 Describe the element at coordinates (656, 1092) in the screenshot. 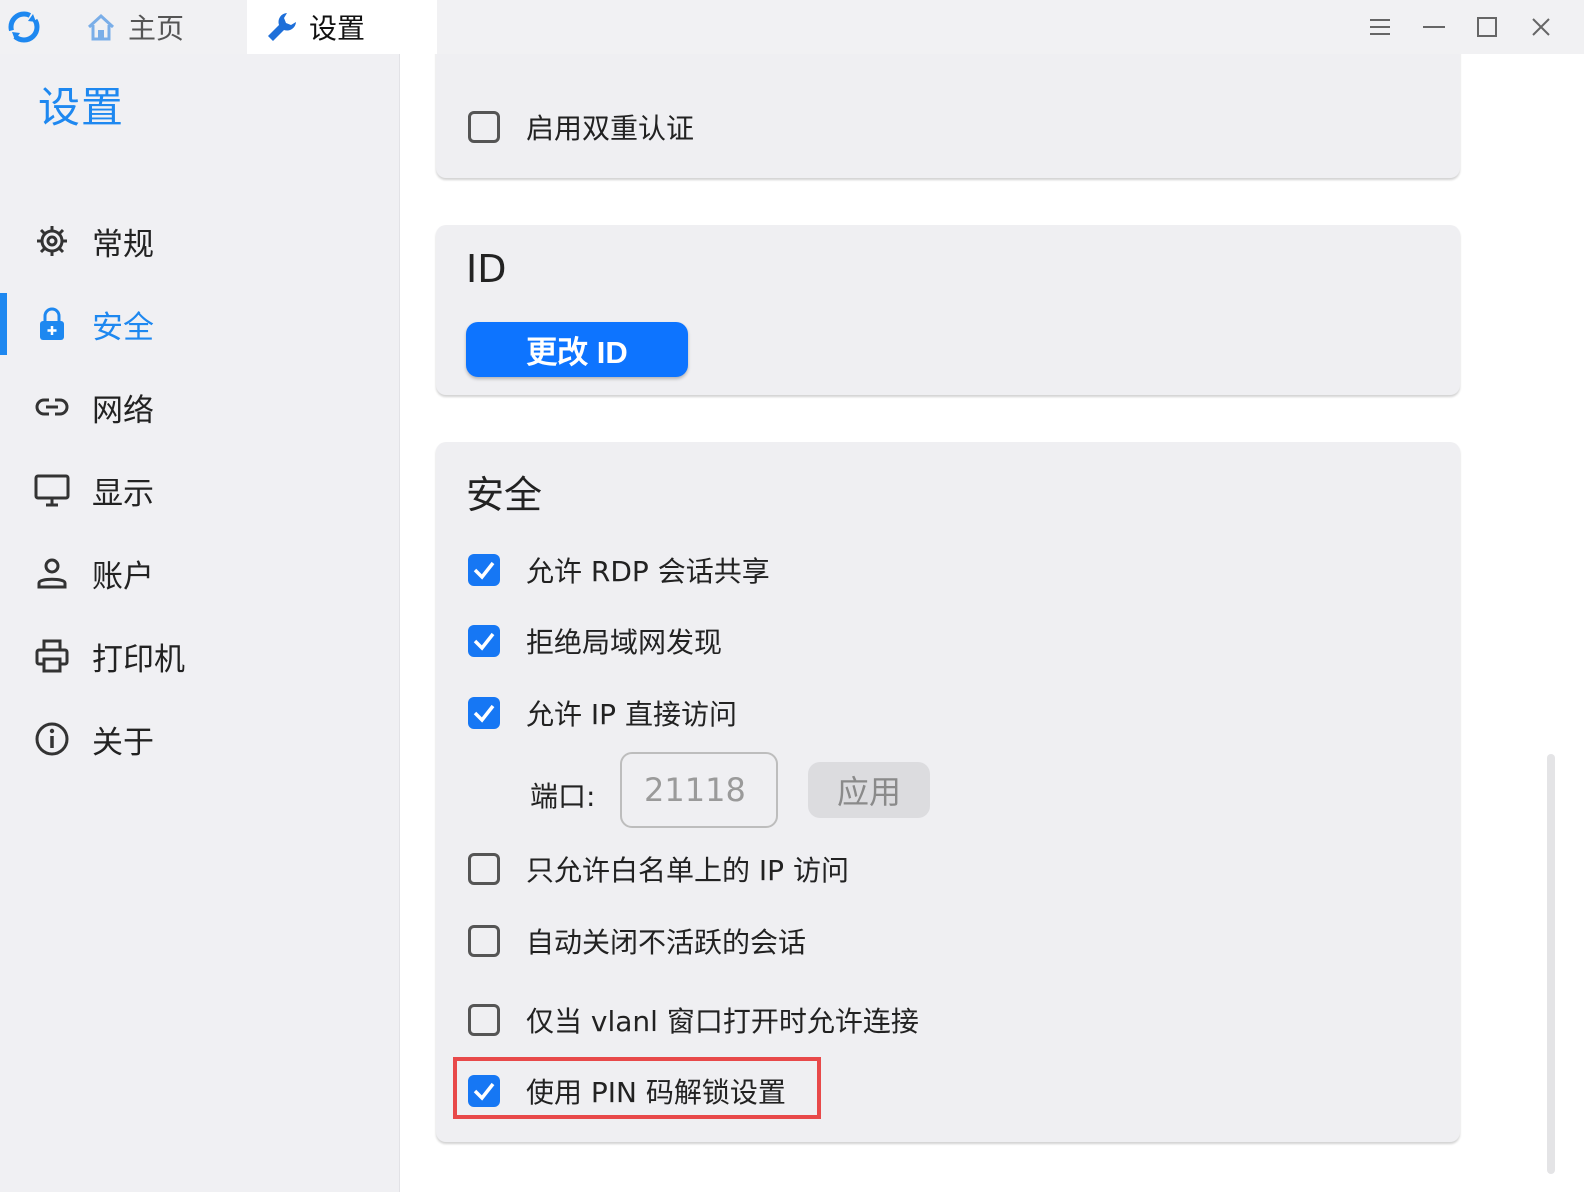

I see `option-label: 使用 PIN 码解锁设置` at that location.